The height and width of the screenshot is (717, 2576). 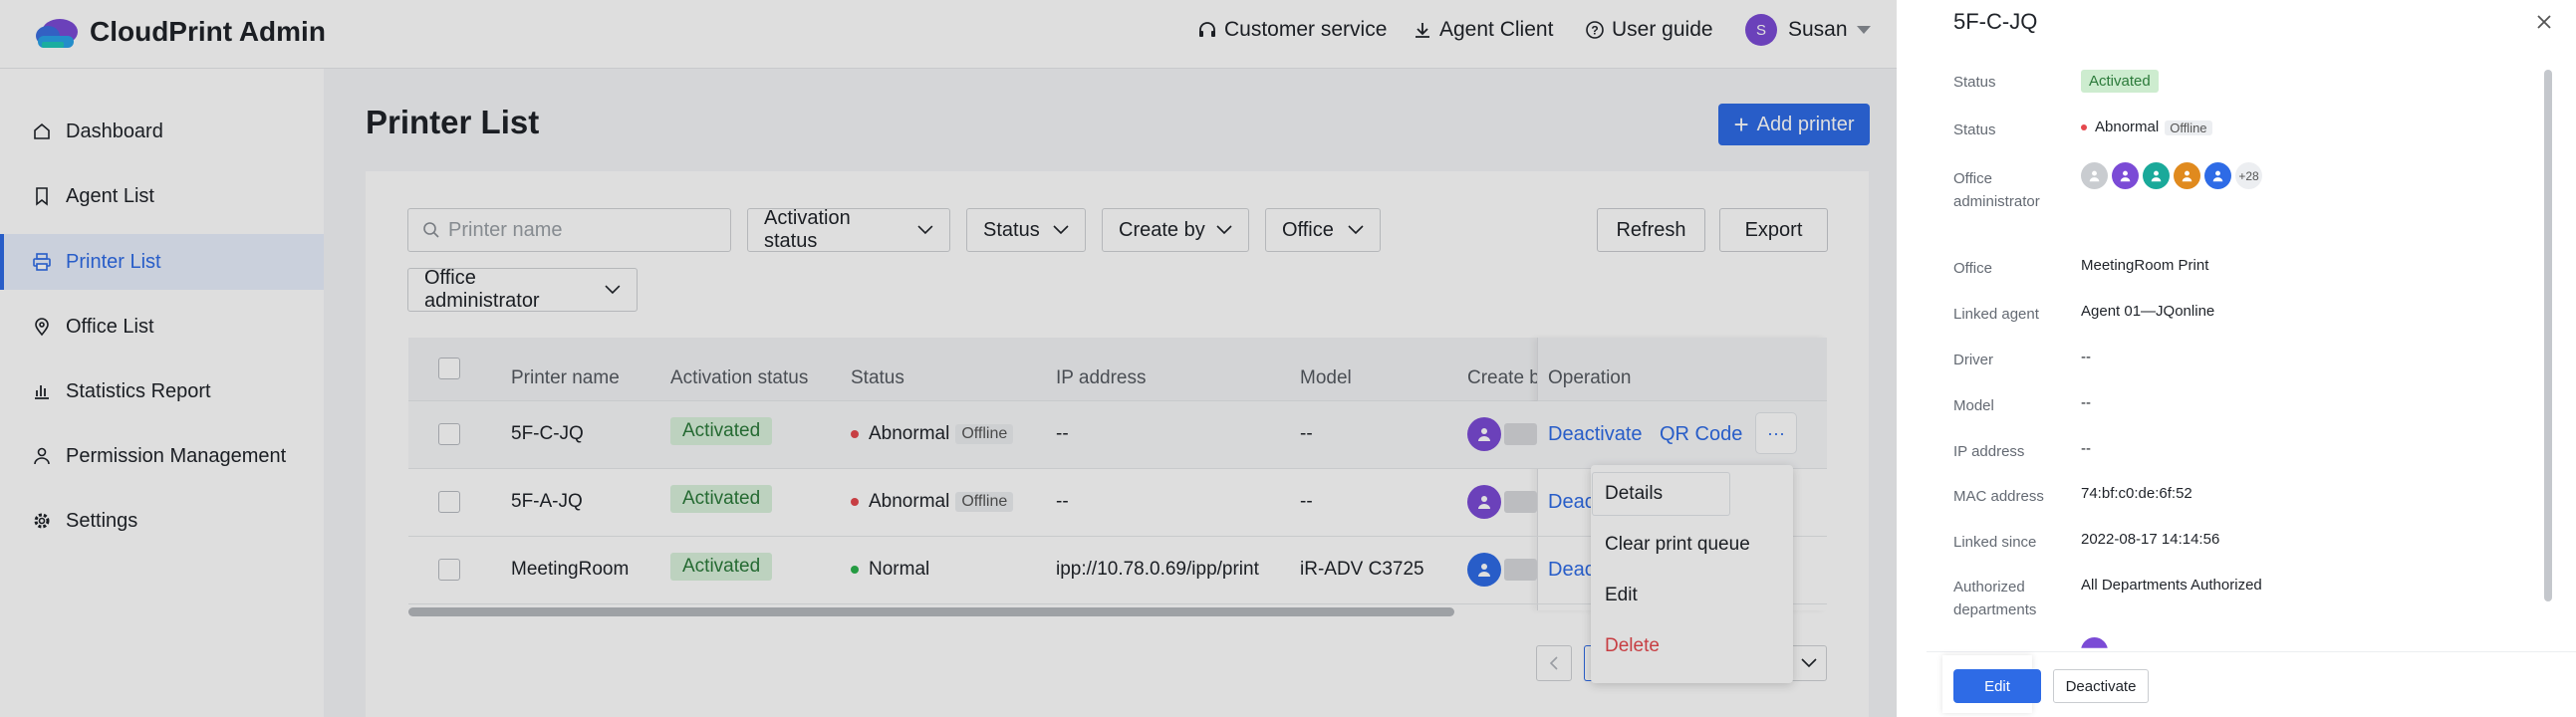 What do you see at coordinates (984, 433) in the screenshot?
I see `offline-tag: Offline` at bounding box center [984, 433].